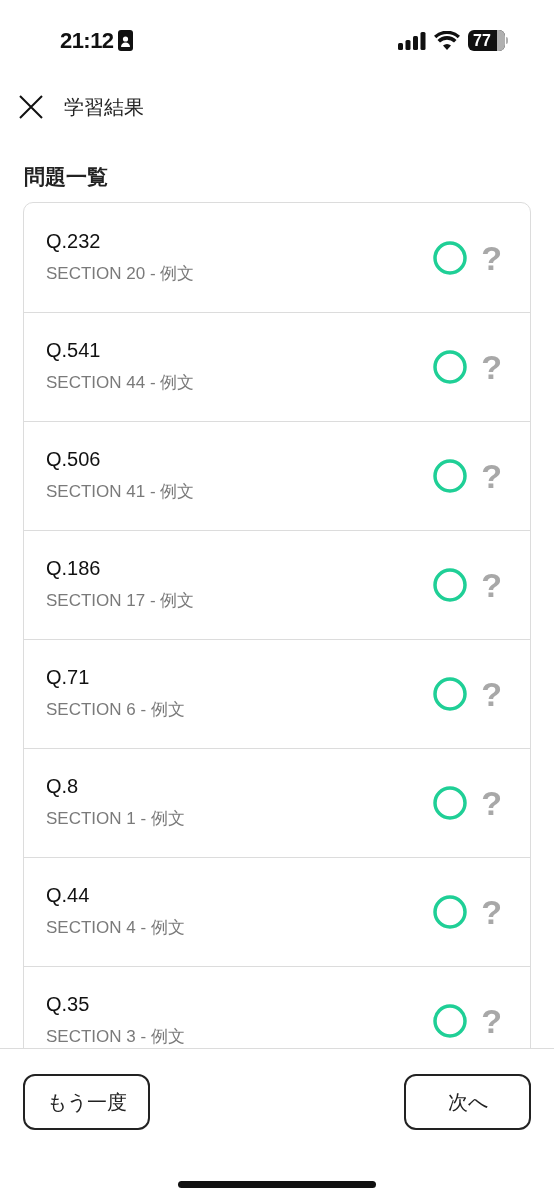 This screenshot has height=1200, width=554. Describe the element at coordinates (277, 257) in the screenshot. I see `question-row: Q.232 SECTION 20 - 例文 ?` at that location.